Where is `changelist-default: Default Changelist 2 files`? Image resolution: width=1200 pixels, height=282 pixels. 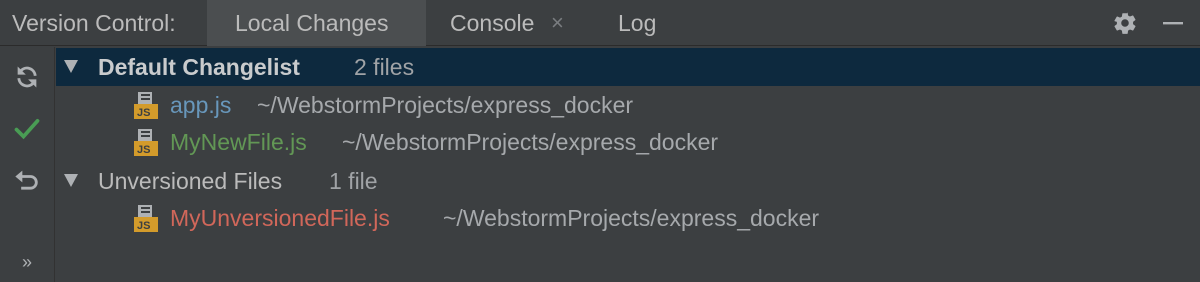
changelist-default: Default Changelist 2 files is located at coordinates (628, 67).